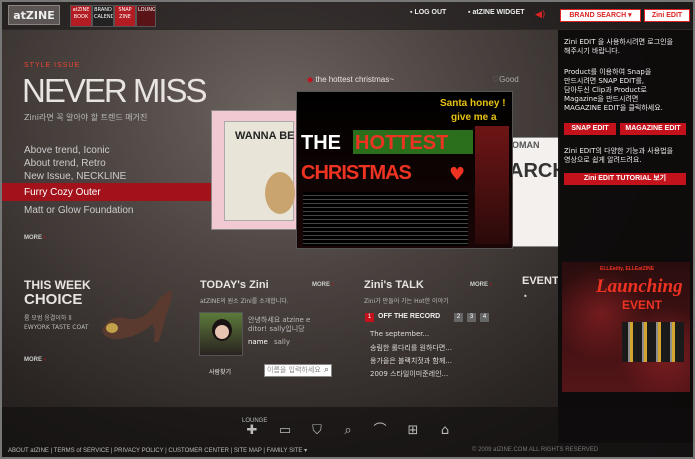  I want to click on featured-christmas: CHRISTMAS, so click(356, 173).